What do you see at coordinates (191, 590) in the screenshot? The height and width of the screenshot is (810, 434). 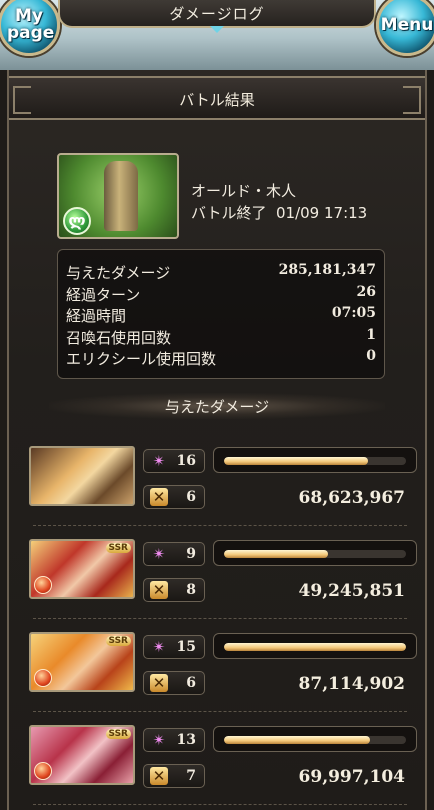 I see `ca-count-value: 8` at bounding box center [191, 590].